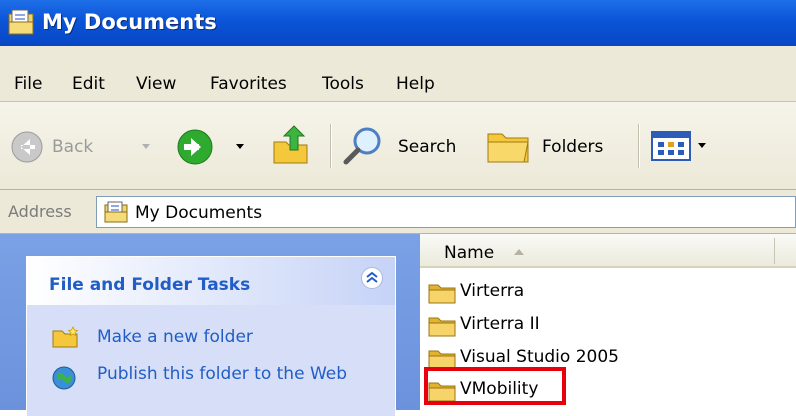  I want to click on back-label: Back, so click(73, 147).